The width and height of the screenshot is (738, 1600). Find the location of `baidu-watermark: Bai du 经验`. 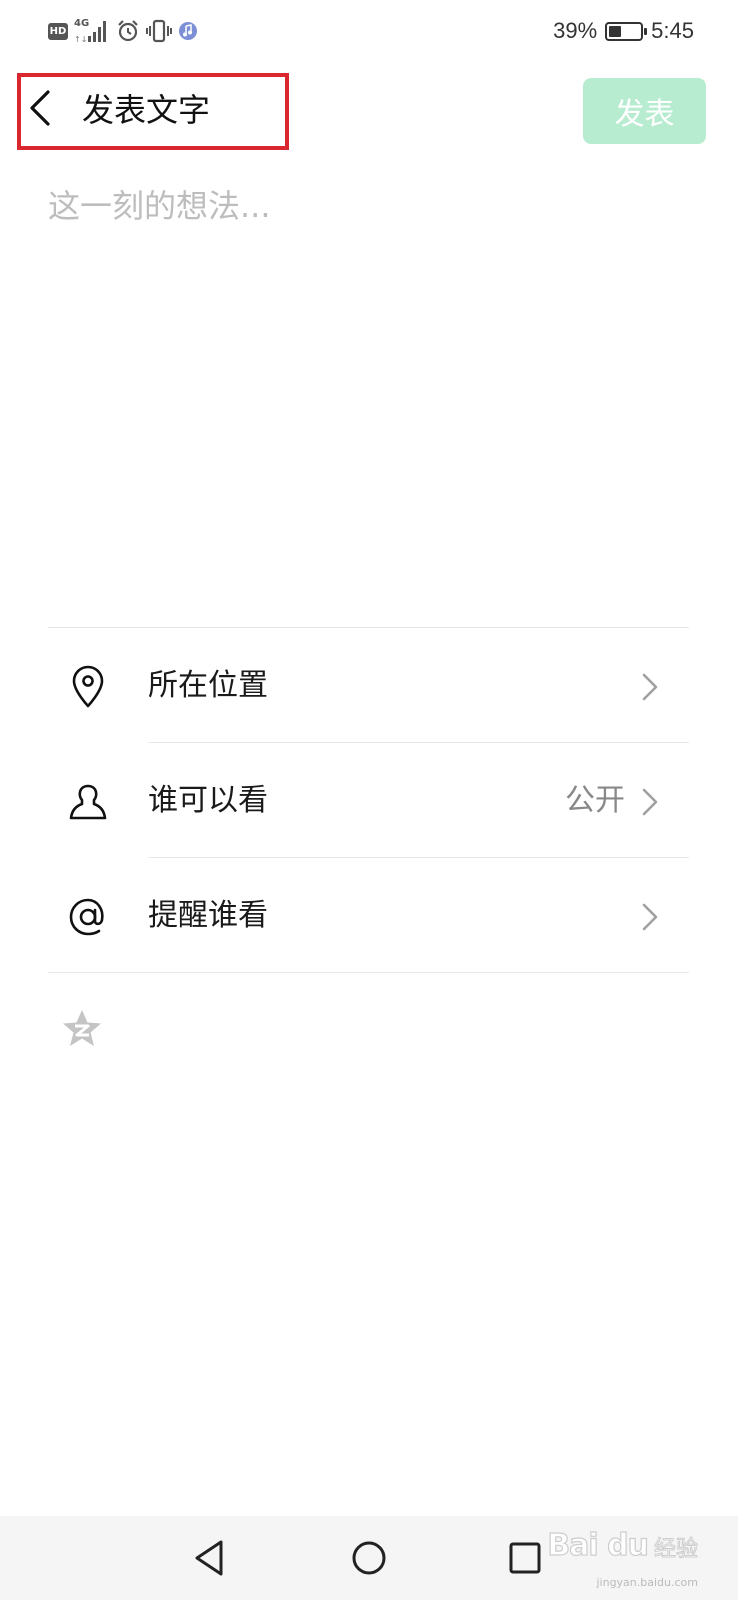

baidu-watermark: Bai du 经验 is located at coordinates (623, 1545).